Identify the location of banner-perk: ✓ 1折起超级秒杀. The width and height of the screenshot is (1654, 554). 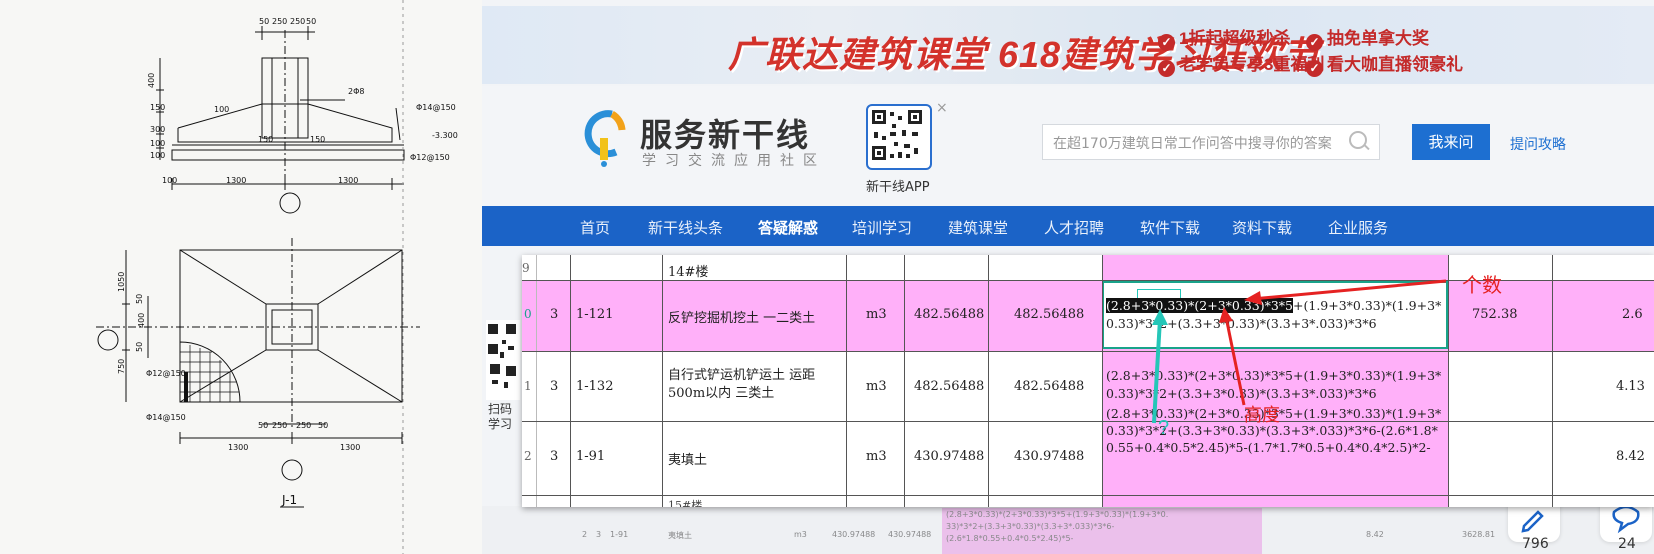
(1224, 37).